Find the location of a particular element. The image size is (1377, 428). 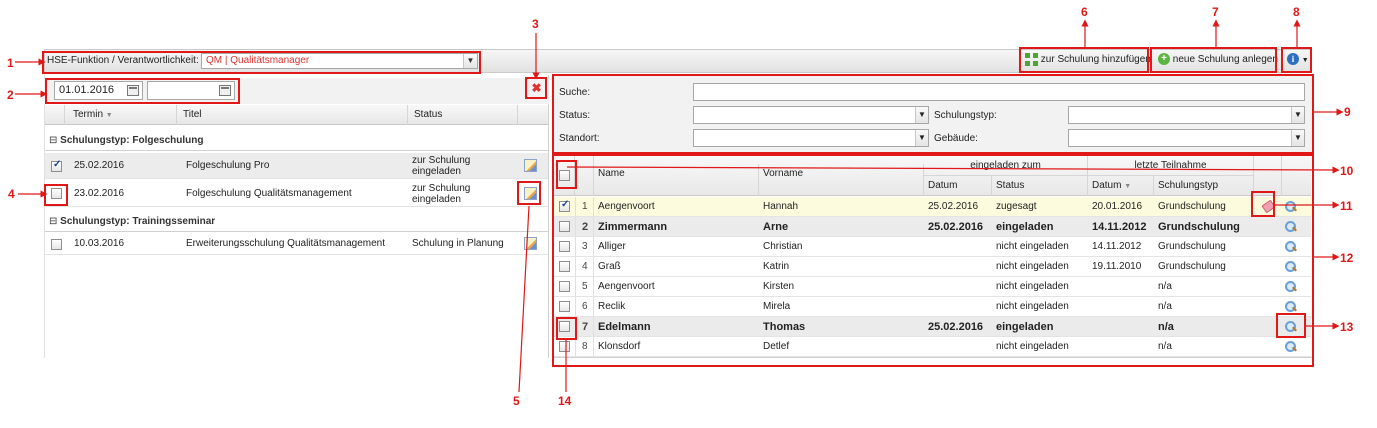

location-label: Standort: is located at coordinates (579, 138).